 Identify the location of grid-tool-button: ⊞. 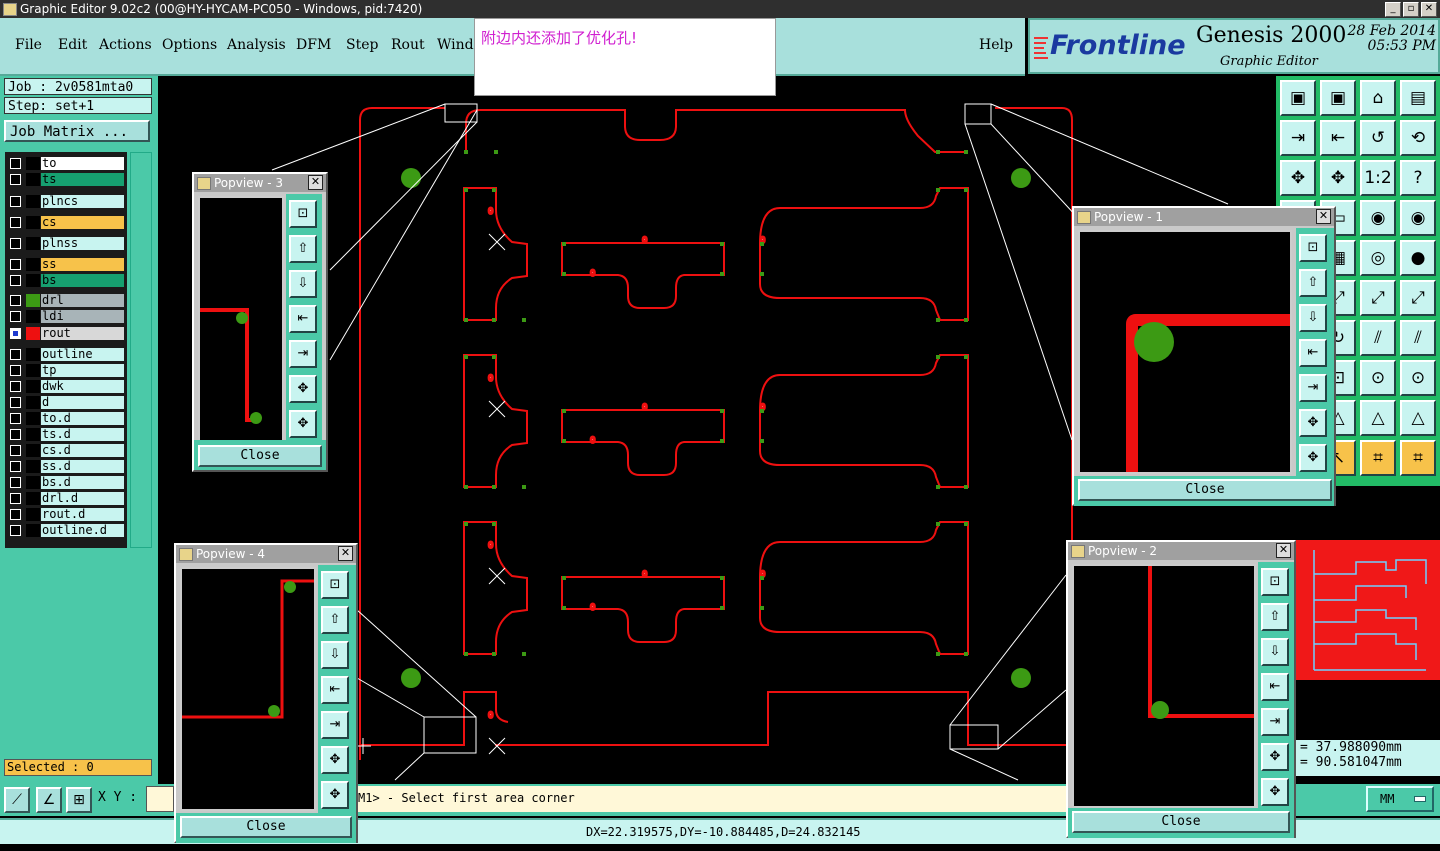
(79, 800).